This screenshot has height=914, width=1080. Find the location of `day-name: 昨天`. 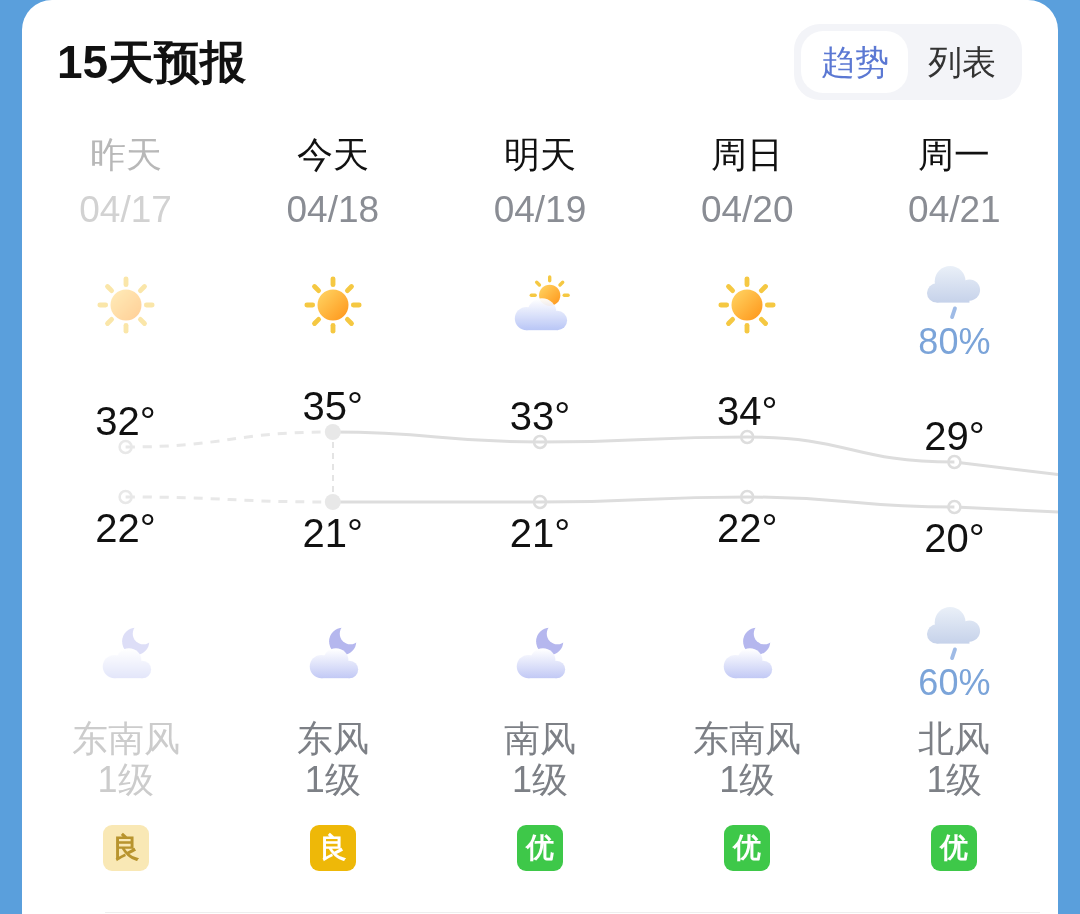

day-name: 昨天 is located at coordinates (125, 155).